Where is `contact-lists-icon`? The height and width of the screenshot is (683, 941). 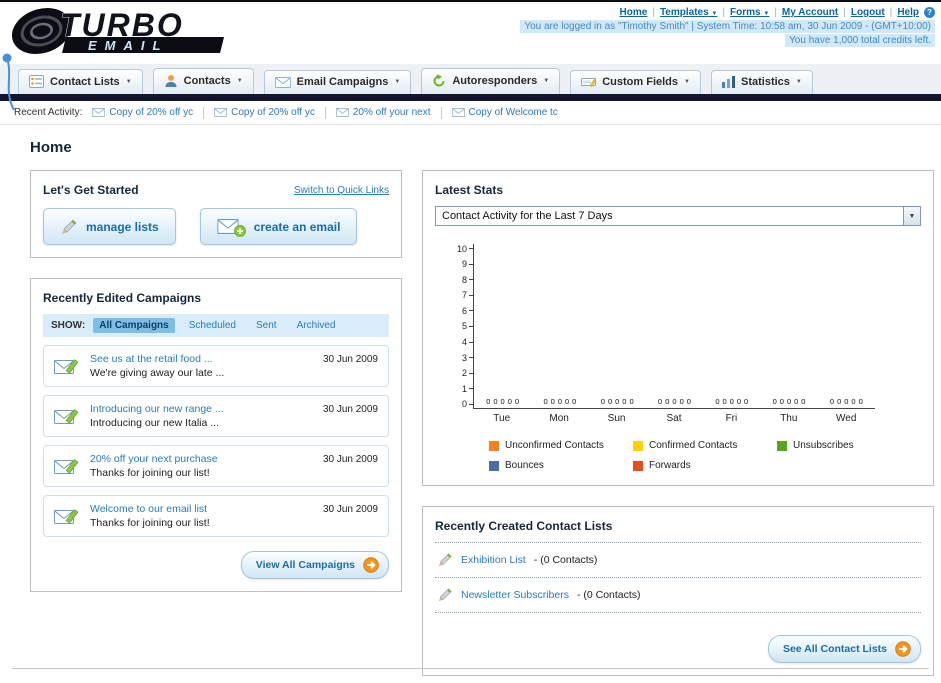
contact-lists-icon is located at coordinates (36, 81).